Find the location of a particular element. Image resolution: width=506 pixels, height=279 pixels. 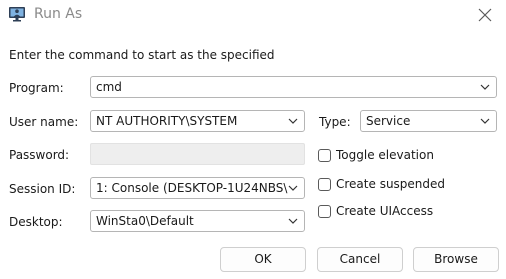

password-label: Password: is located at coordinates (39, 155).